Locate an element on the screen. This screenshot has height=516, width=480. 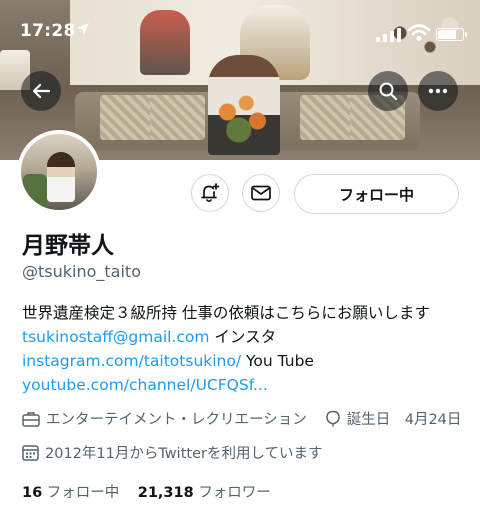
avatar is located at coordinates (59, 172).